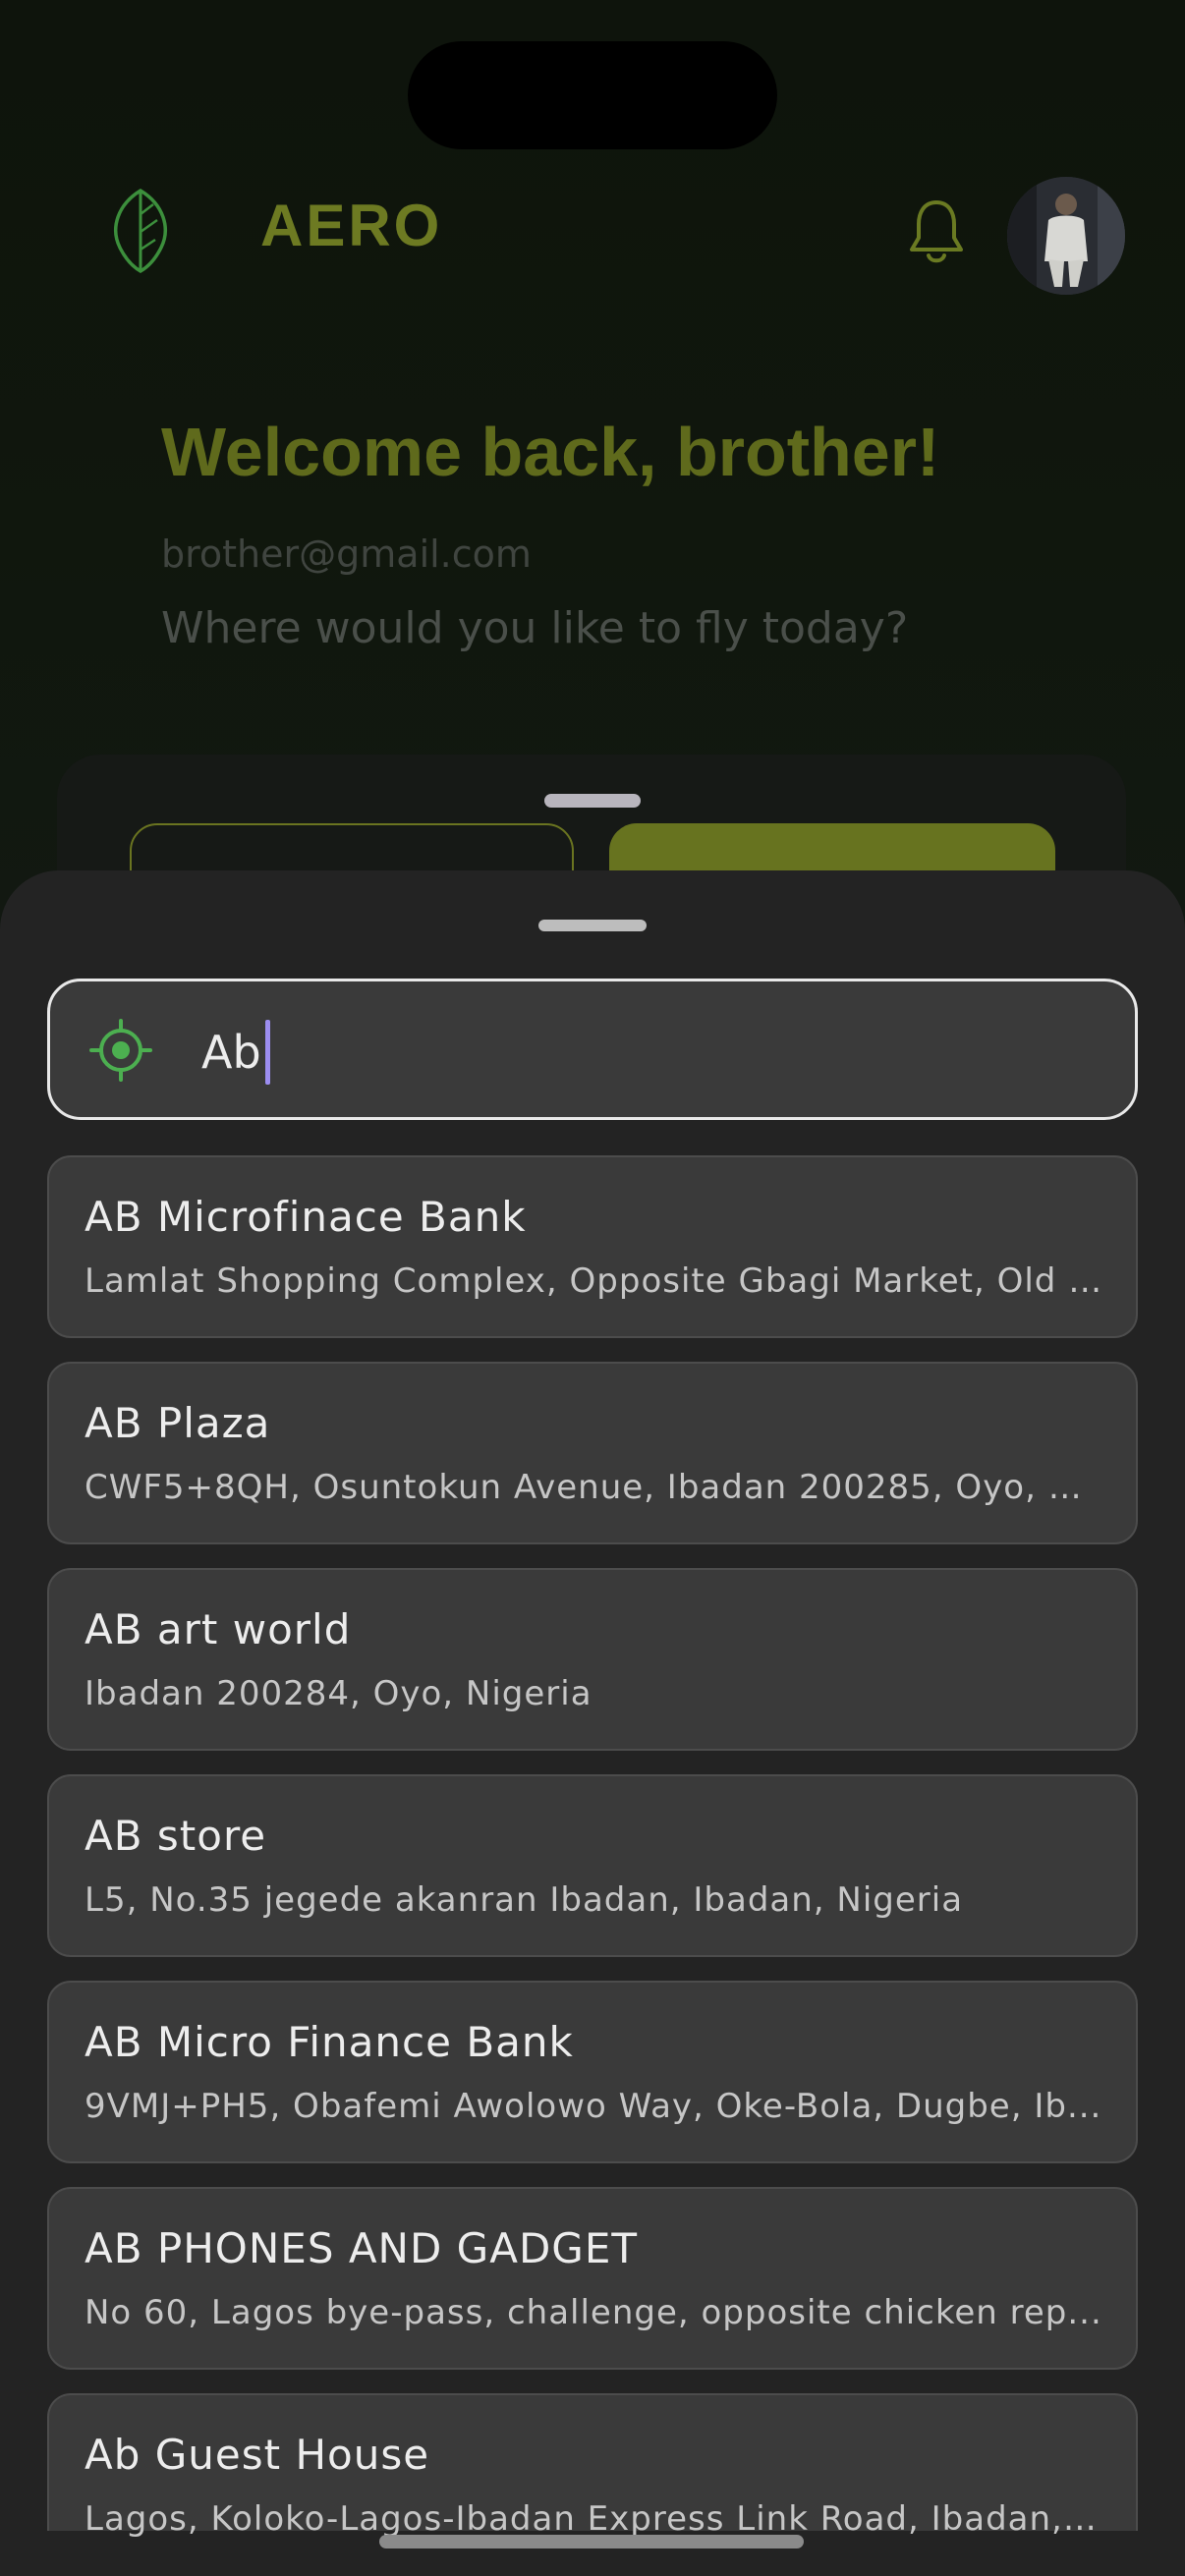  Describe the element at coordinates (535, 628) in the screenshot. I see `prompt-question: Where would you like to fly today?` at that location.